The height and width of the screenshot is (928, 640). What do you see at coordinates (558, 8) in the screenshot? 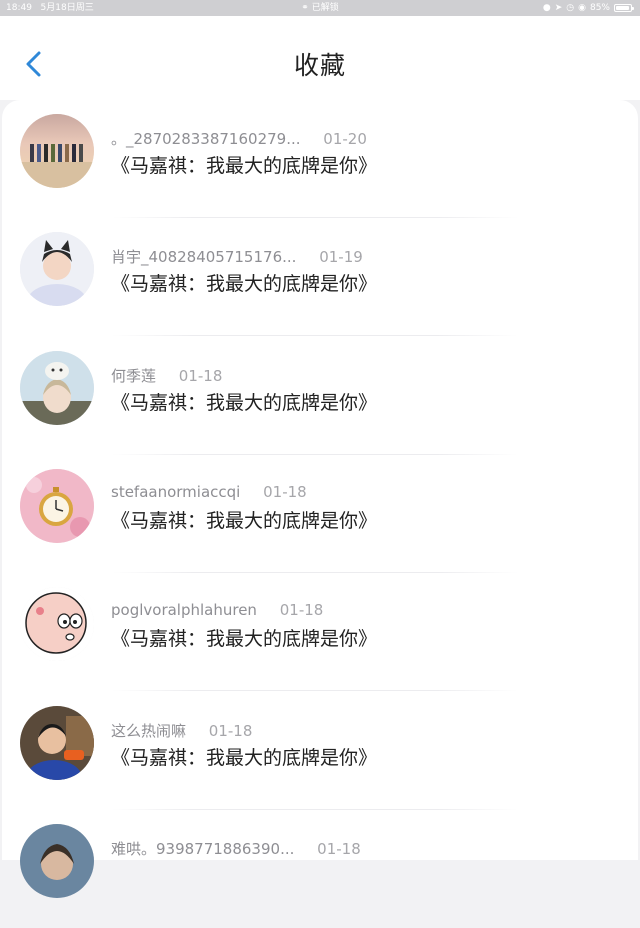
I see `location-icon: ➤` at bounding box center [558, 8].